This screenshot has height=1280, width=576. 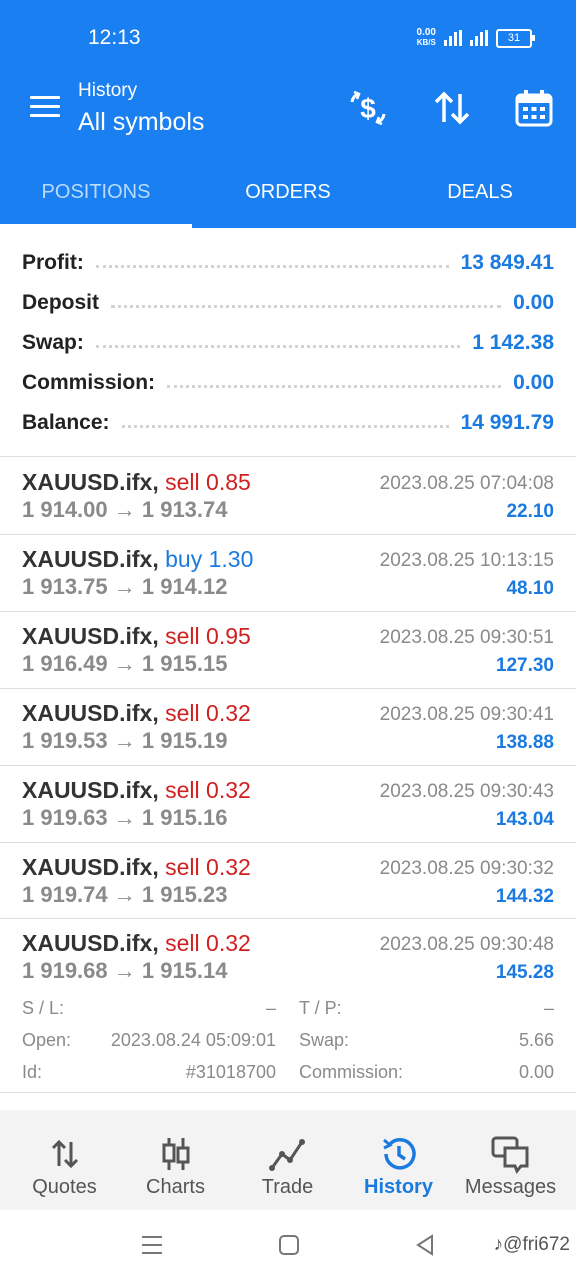 I want to click on swap-value: 5.66, so click(x=536, y=1040).